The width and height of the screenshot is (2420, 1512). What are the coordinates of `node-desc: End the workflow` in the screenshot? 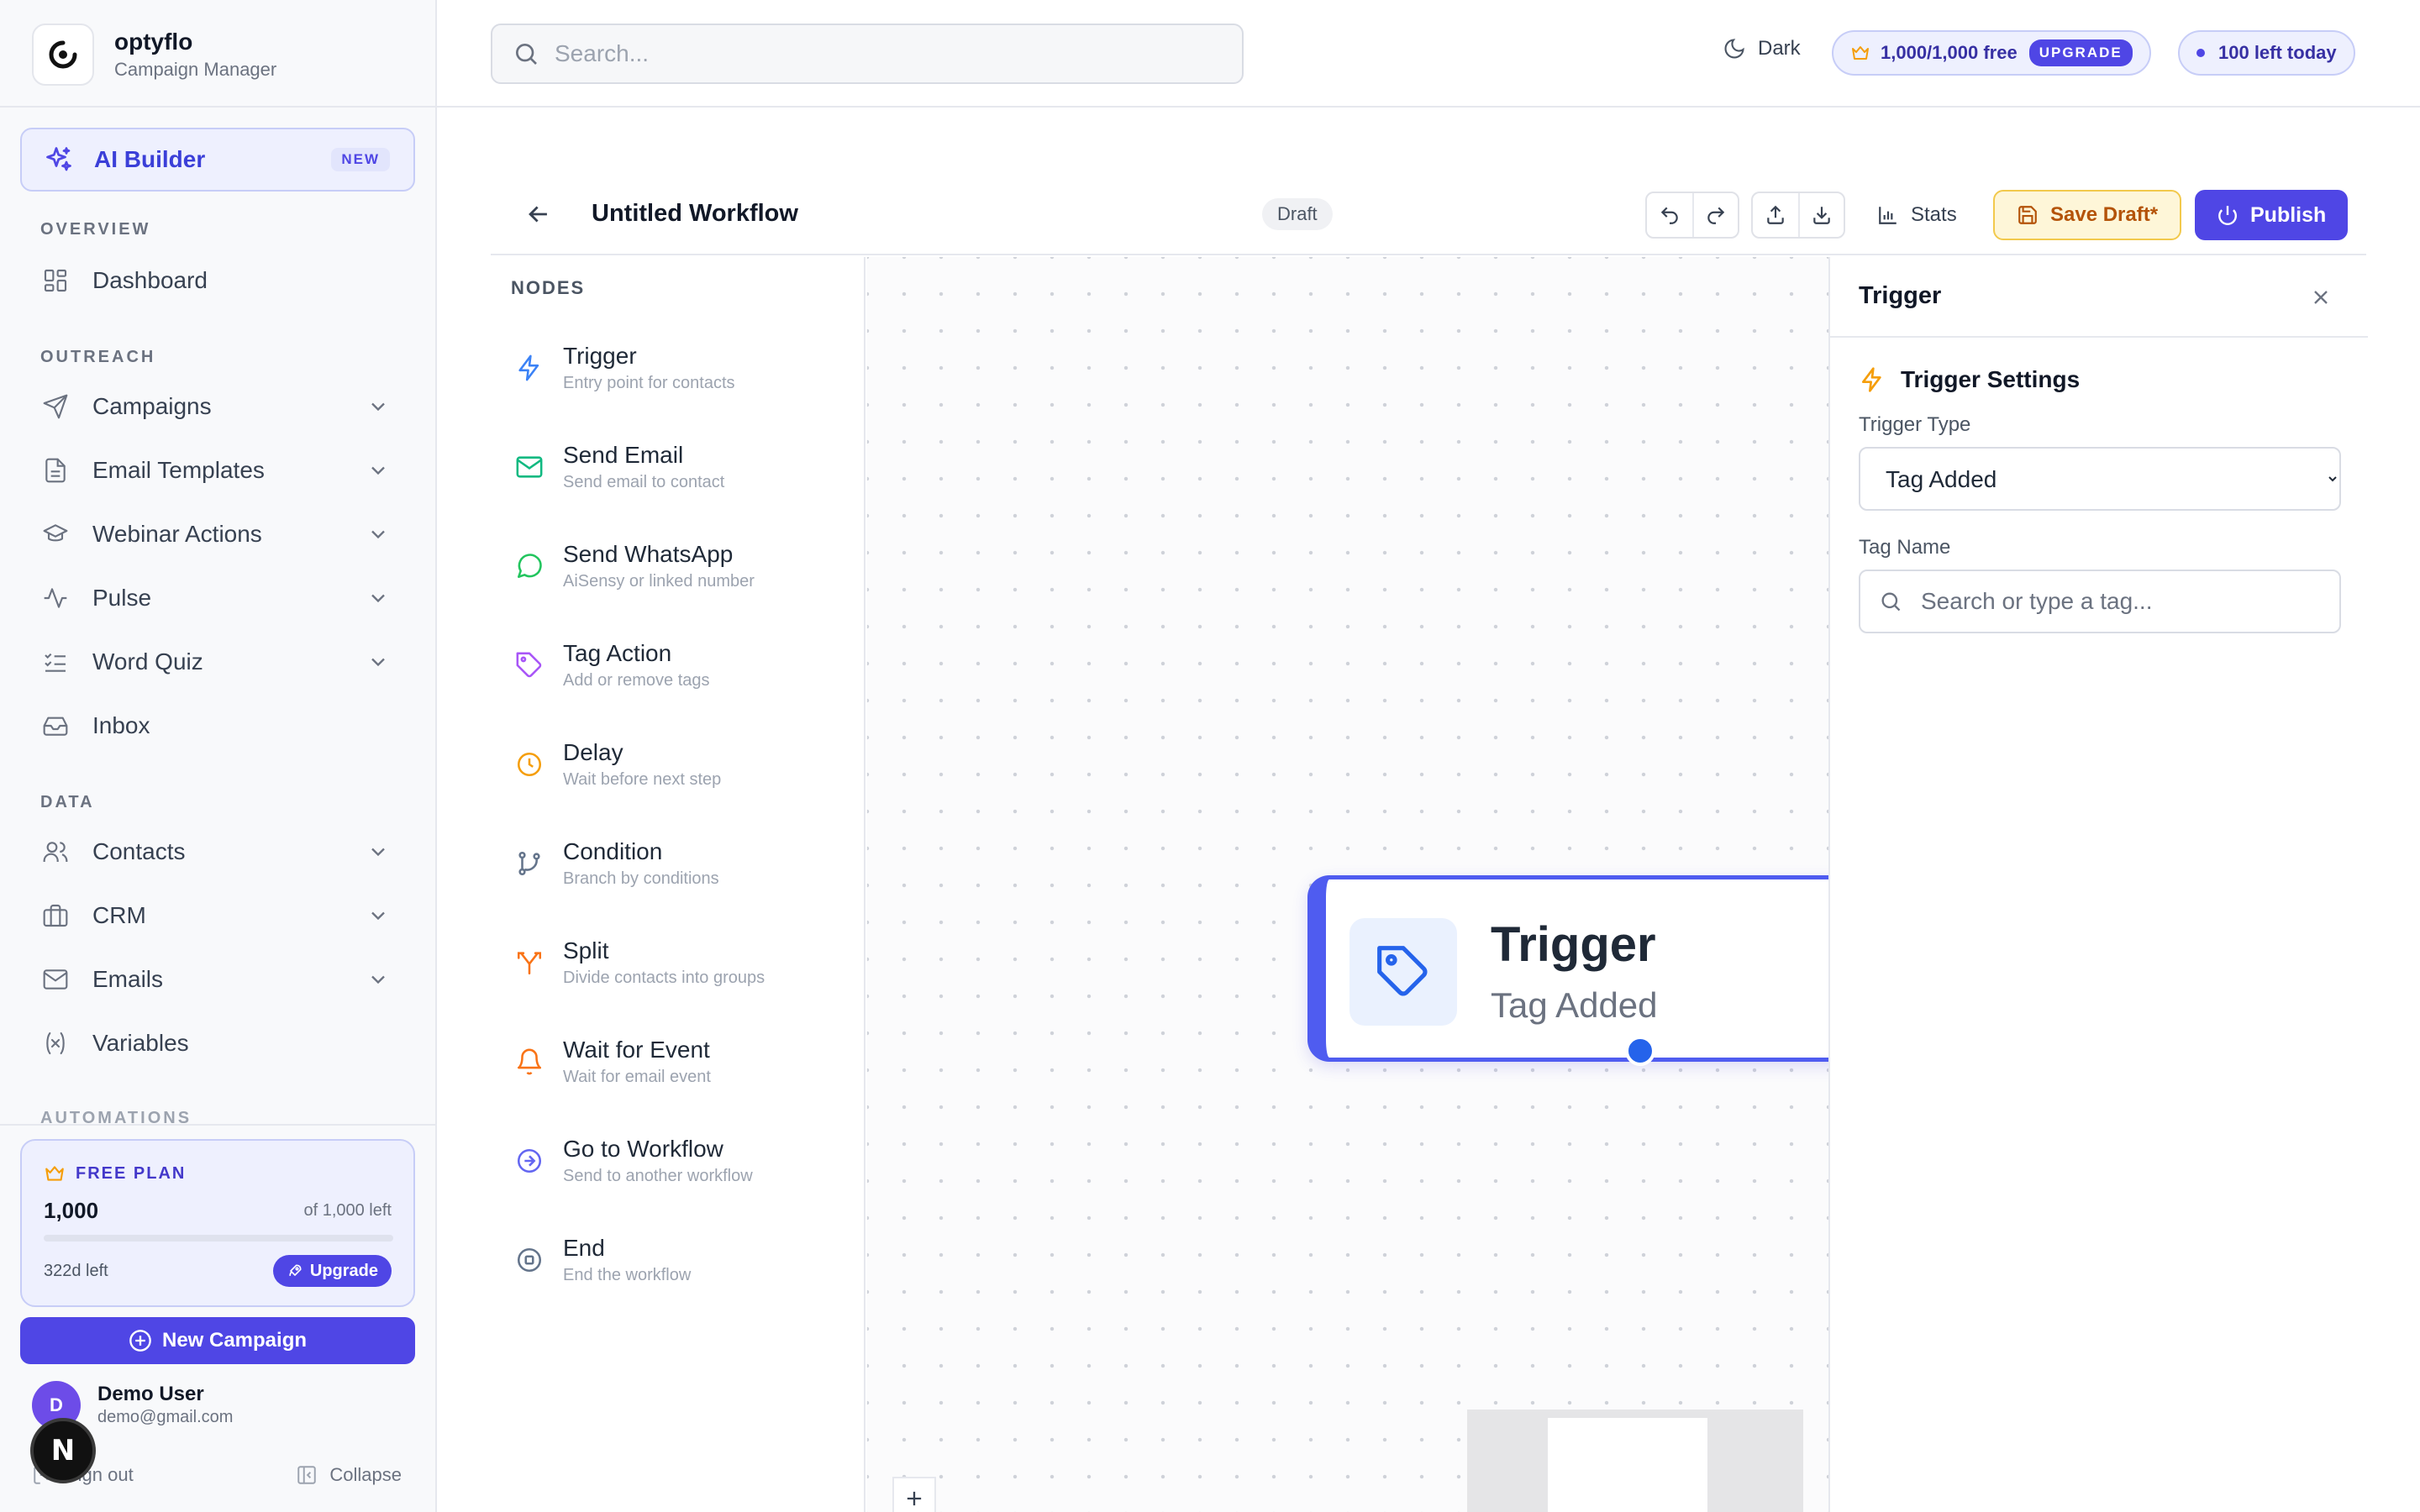 It's located at (628, 1275).